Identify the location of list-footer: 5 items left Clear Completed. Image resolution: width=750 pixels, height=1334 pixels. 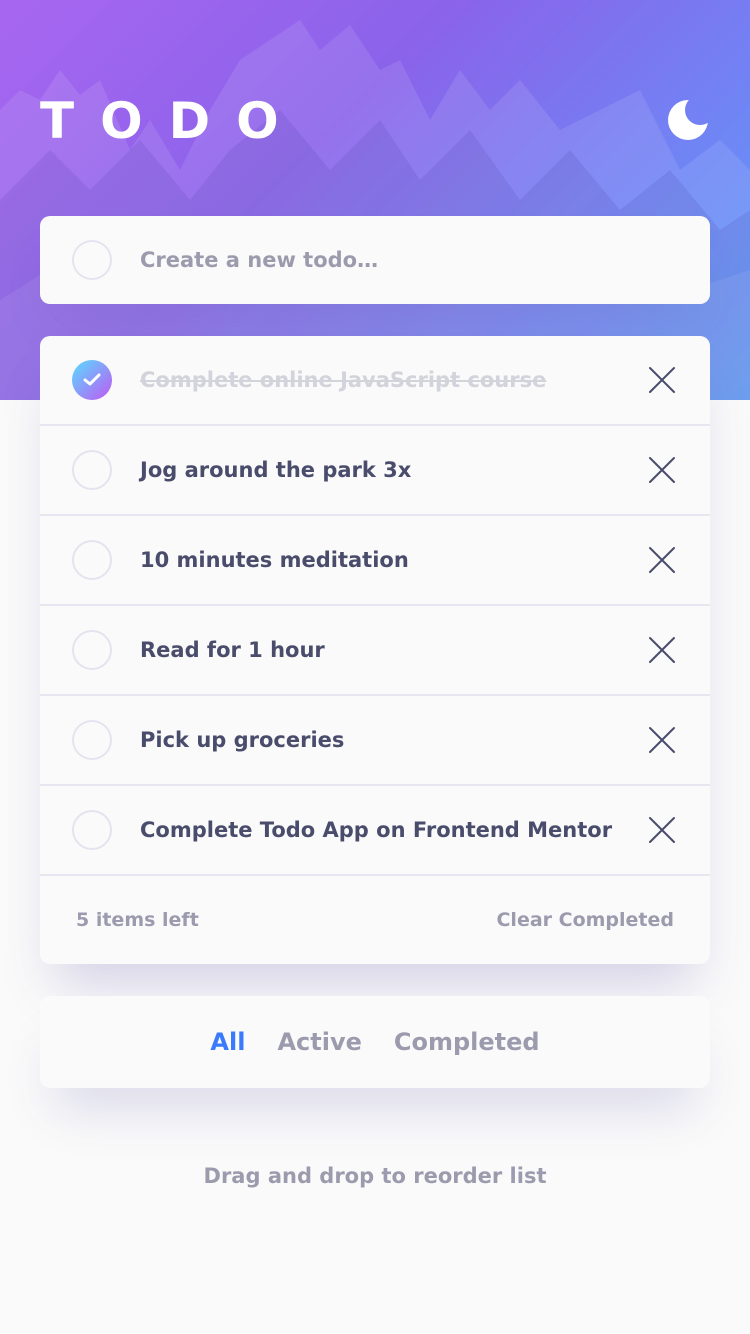
(375, 920).